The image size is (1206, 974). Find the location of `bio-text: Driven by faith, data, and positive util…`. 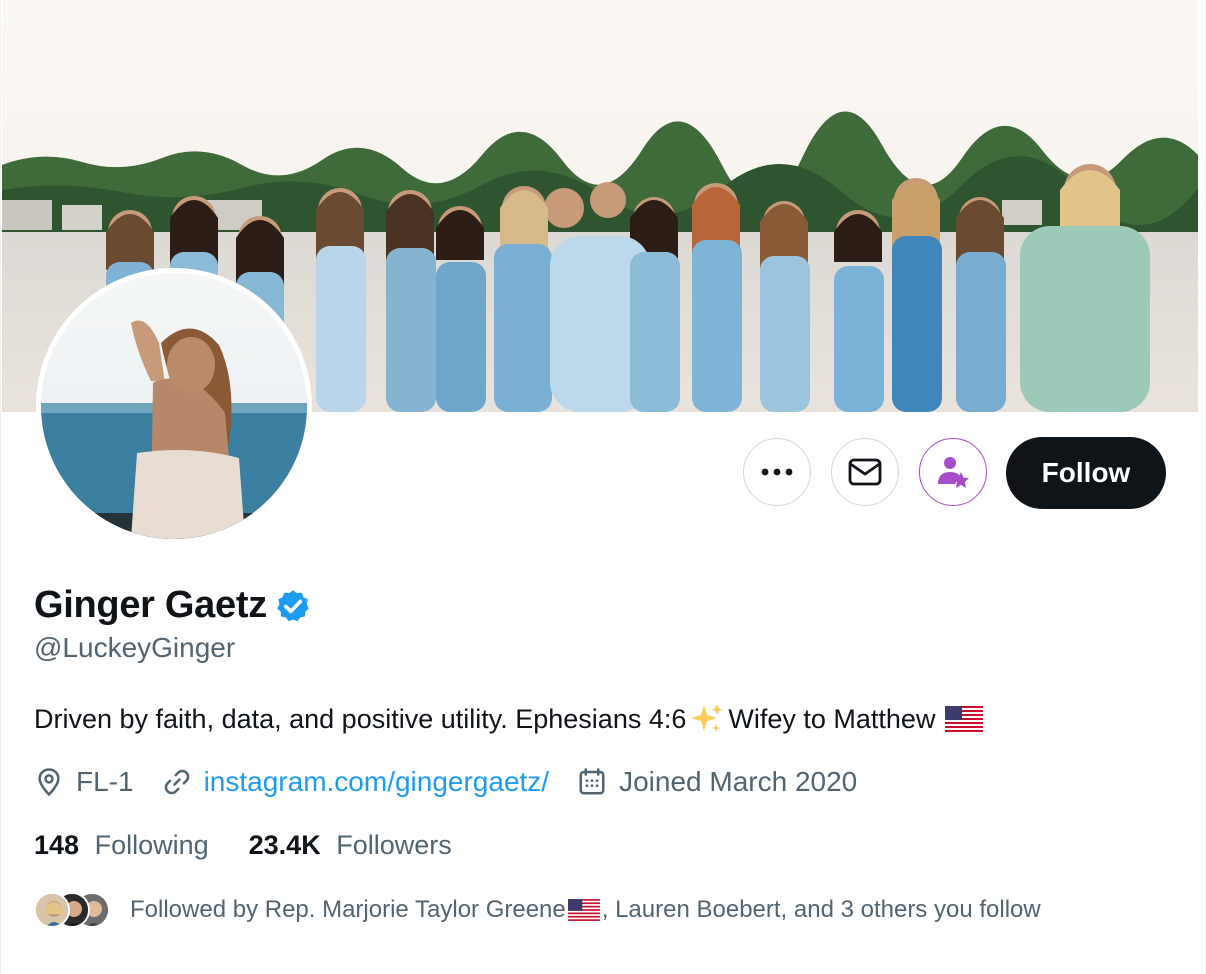

bio-text: Driven by faith, data, and positive util… is located at coordinates (360, 718).